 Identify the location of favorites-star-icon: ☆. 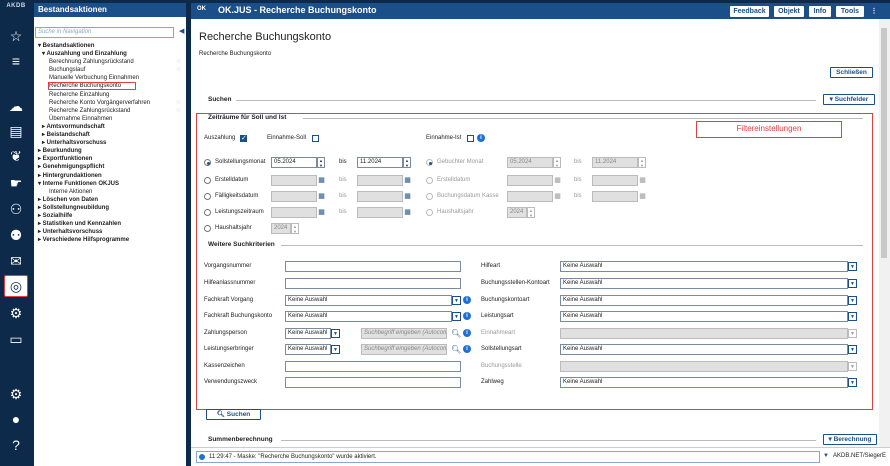
(16, 36).